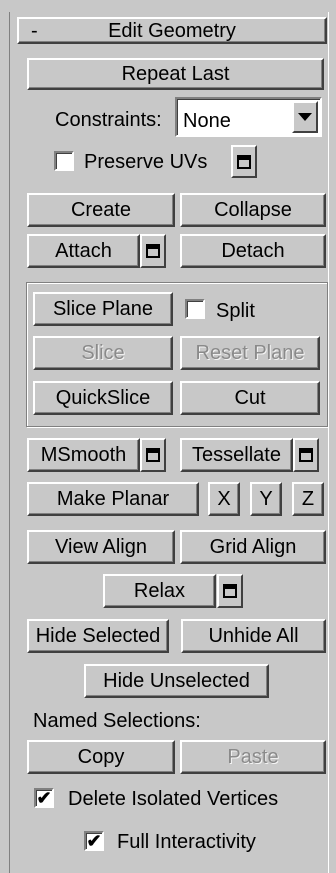 The width and height of the screenshot is (336, 873). I want to click on delete-isolated-vertices-checkbox: ✔, so click(44, 798).